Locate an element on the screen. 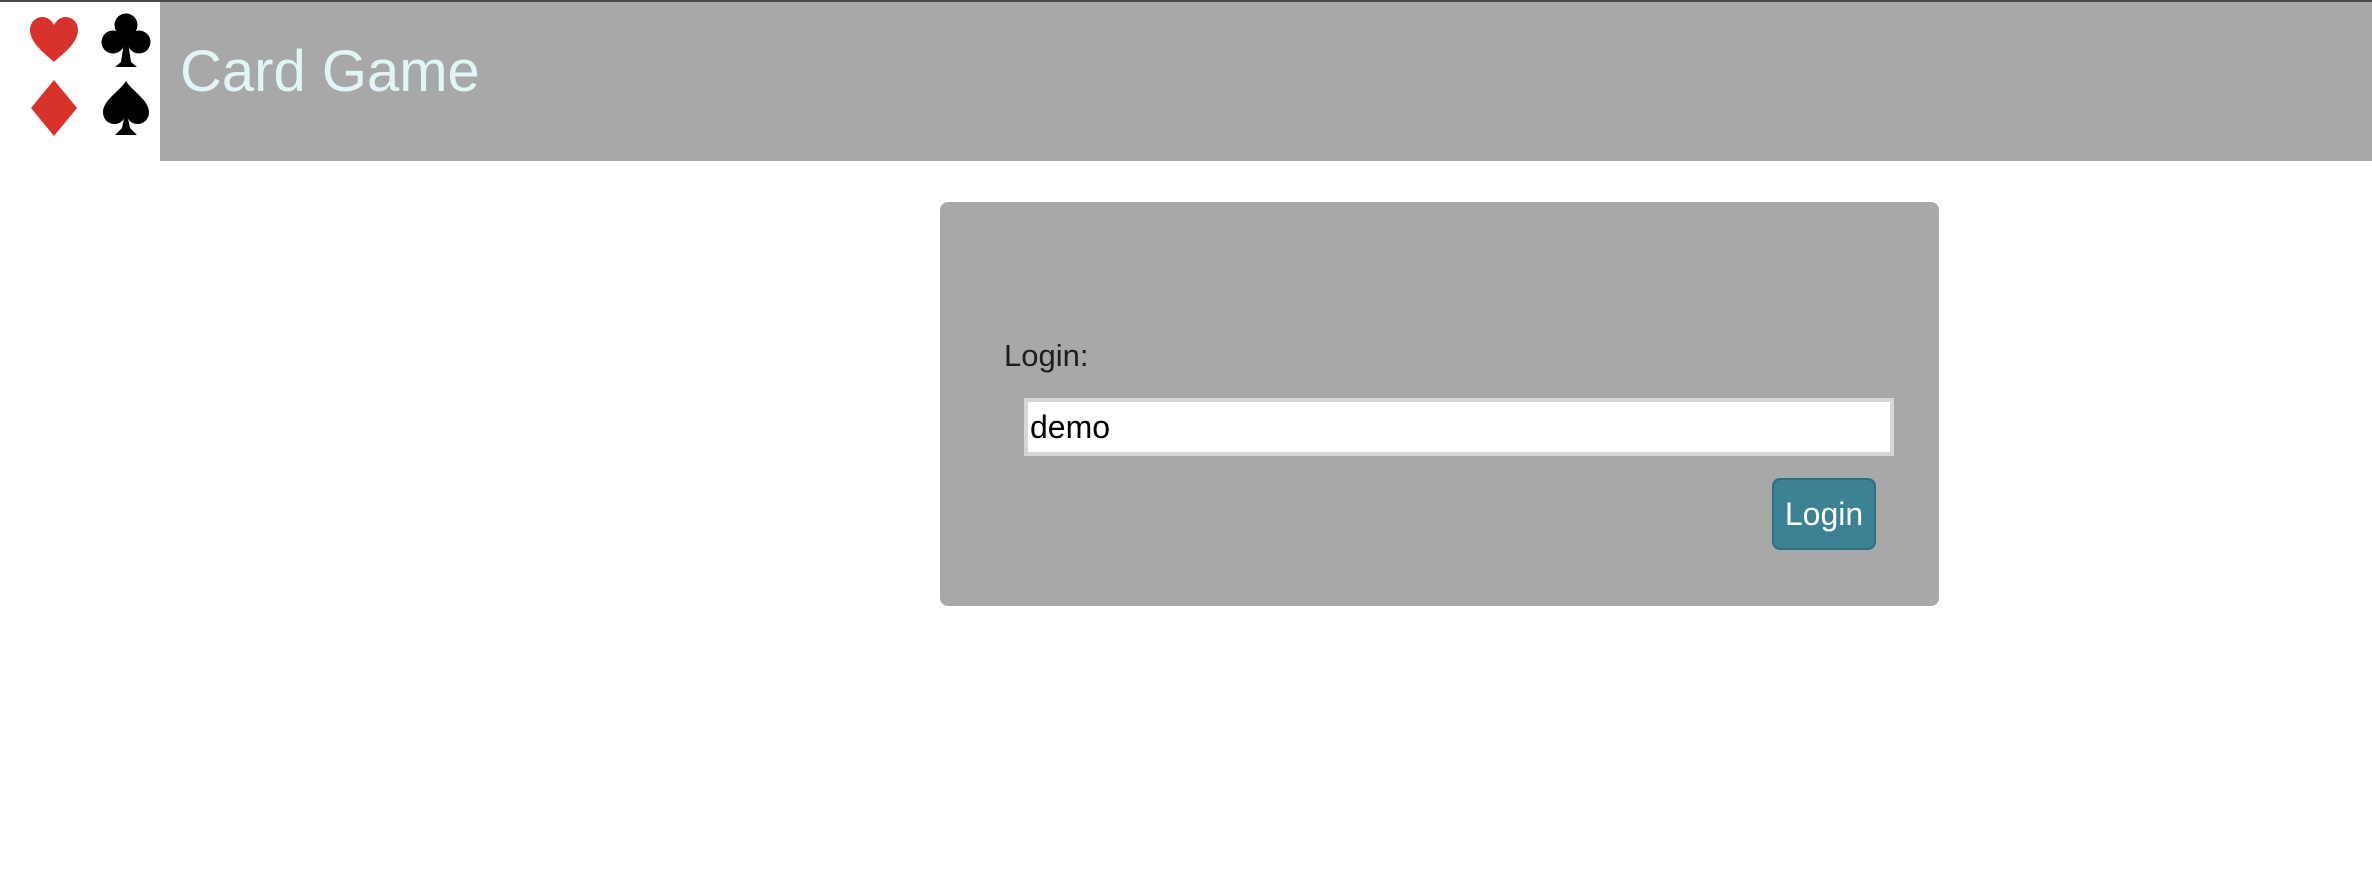 This screenshot has width=2372, height=888. login-button: Login is located at coordinates (1824, 514).